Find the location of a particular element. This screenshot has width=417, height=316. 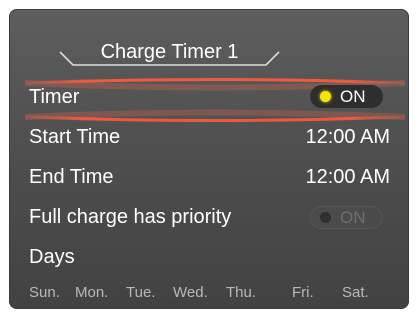

full-charge-toggle: ON is located at coordinates (346, 217).